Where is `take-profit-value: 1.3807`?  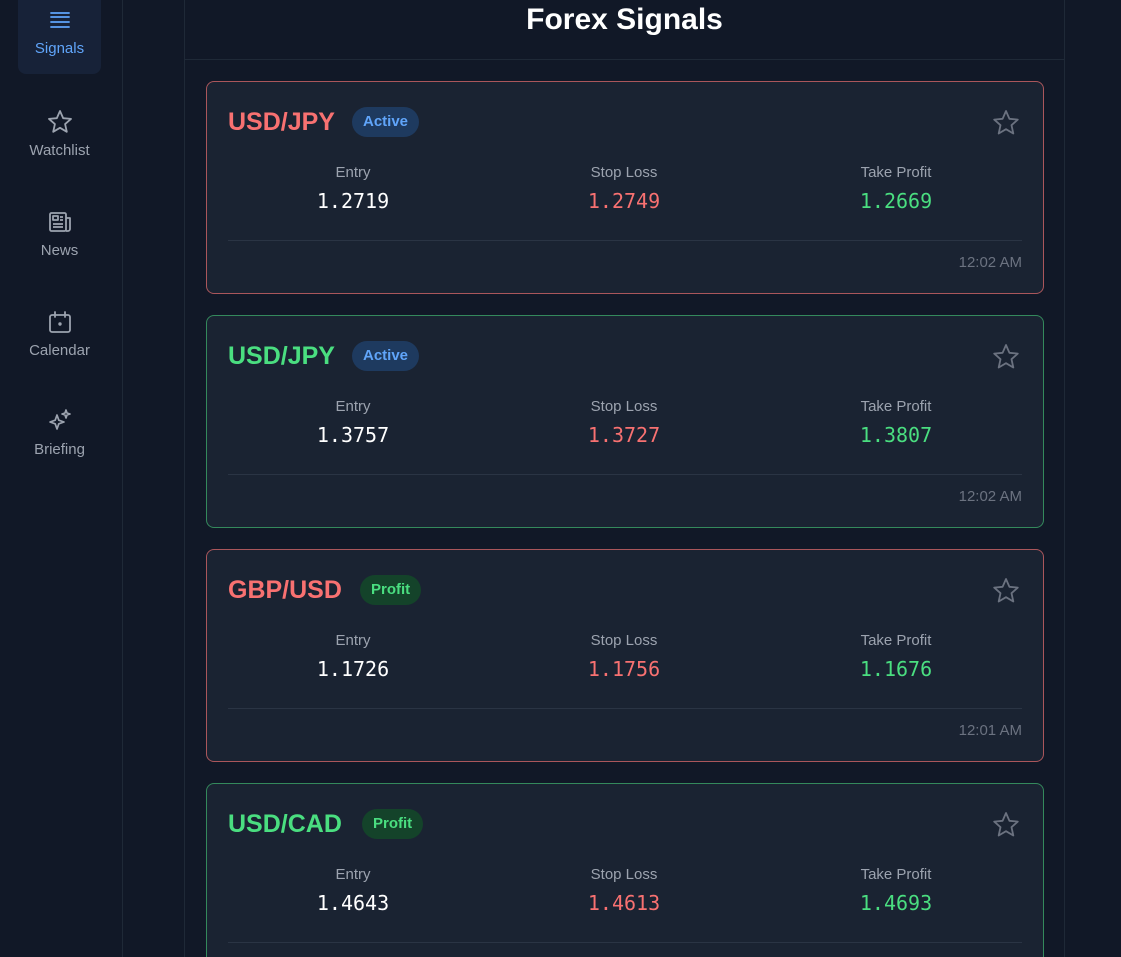 take-profit-value: 1.3807 is located at coordinates (896, 435).